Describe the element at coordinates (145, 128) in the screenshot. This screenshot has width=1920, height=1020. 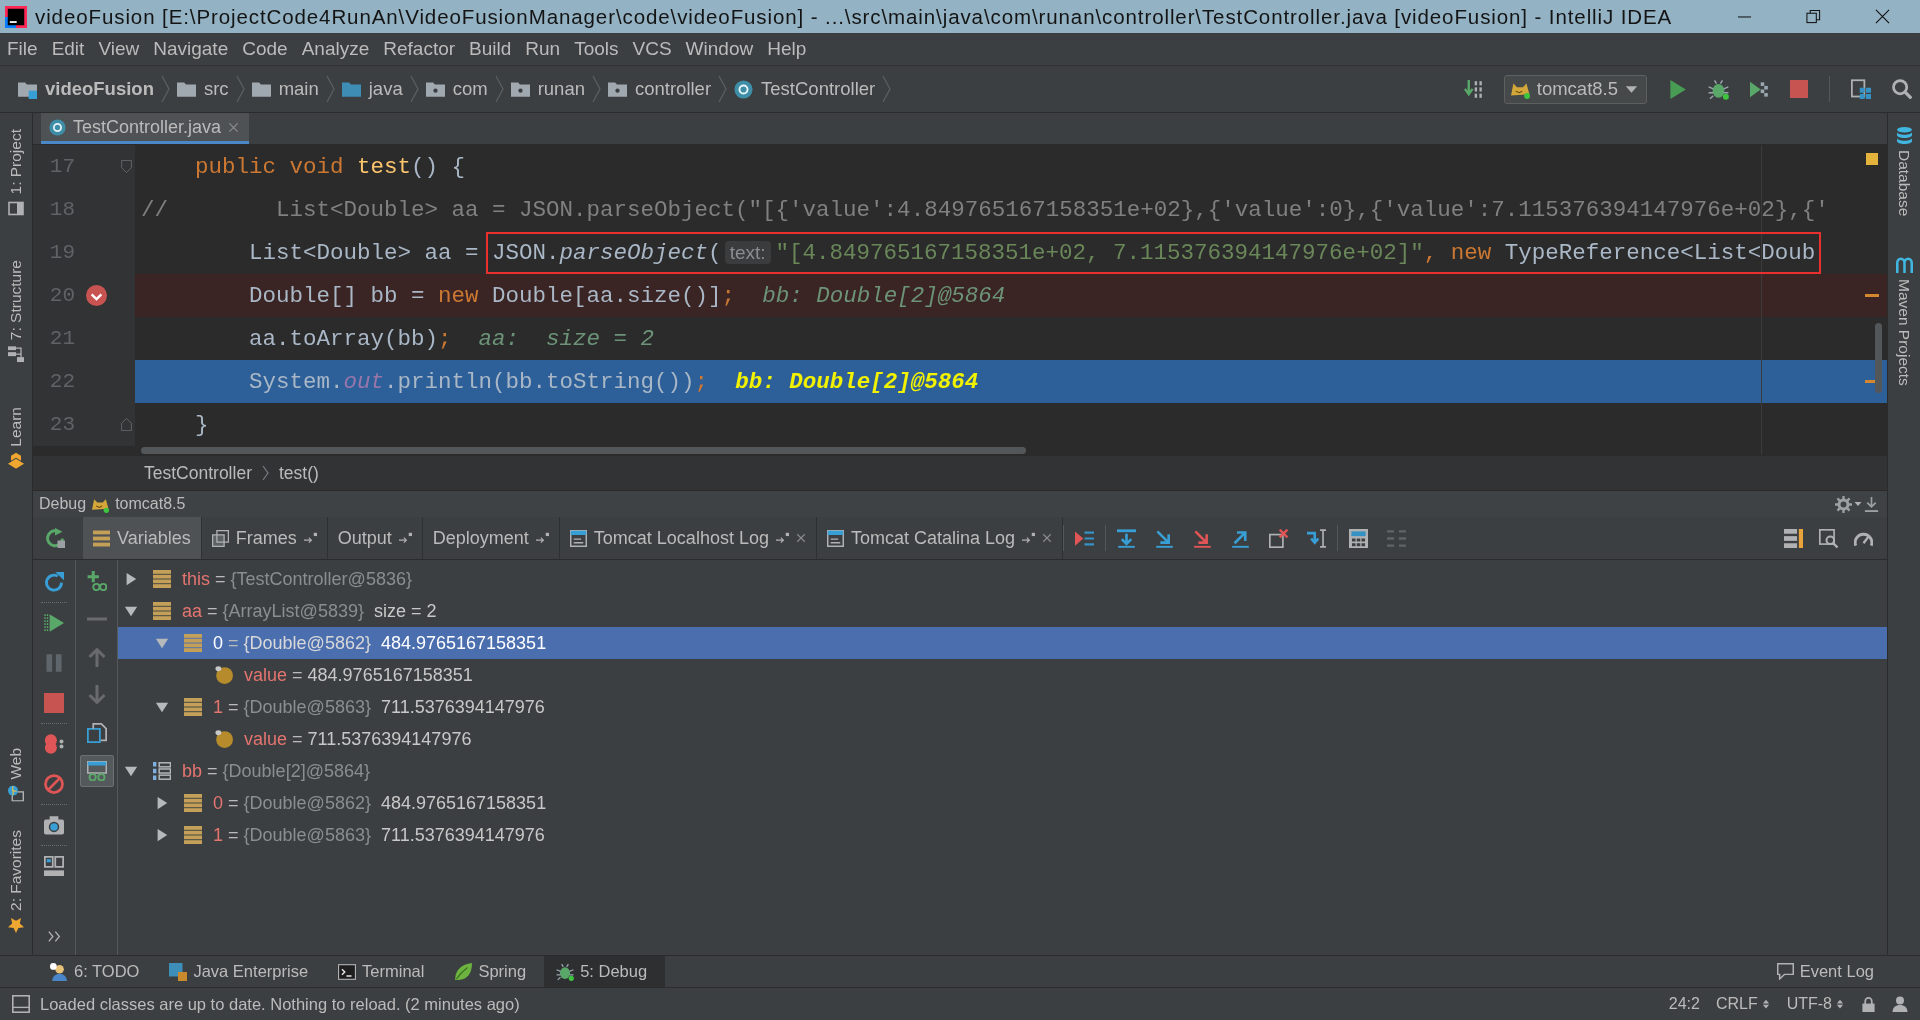
I see `editor-tab: TestController.java` at that location.